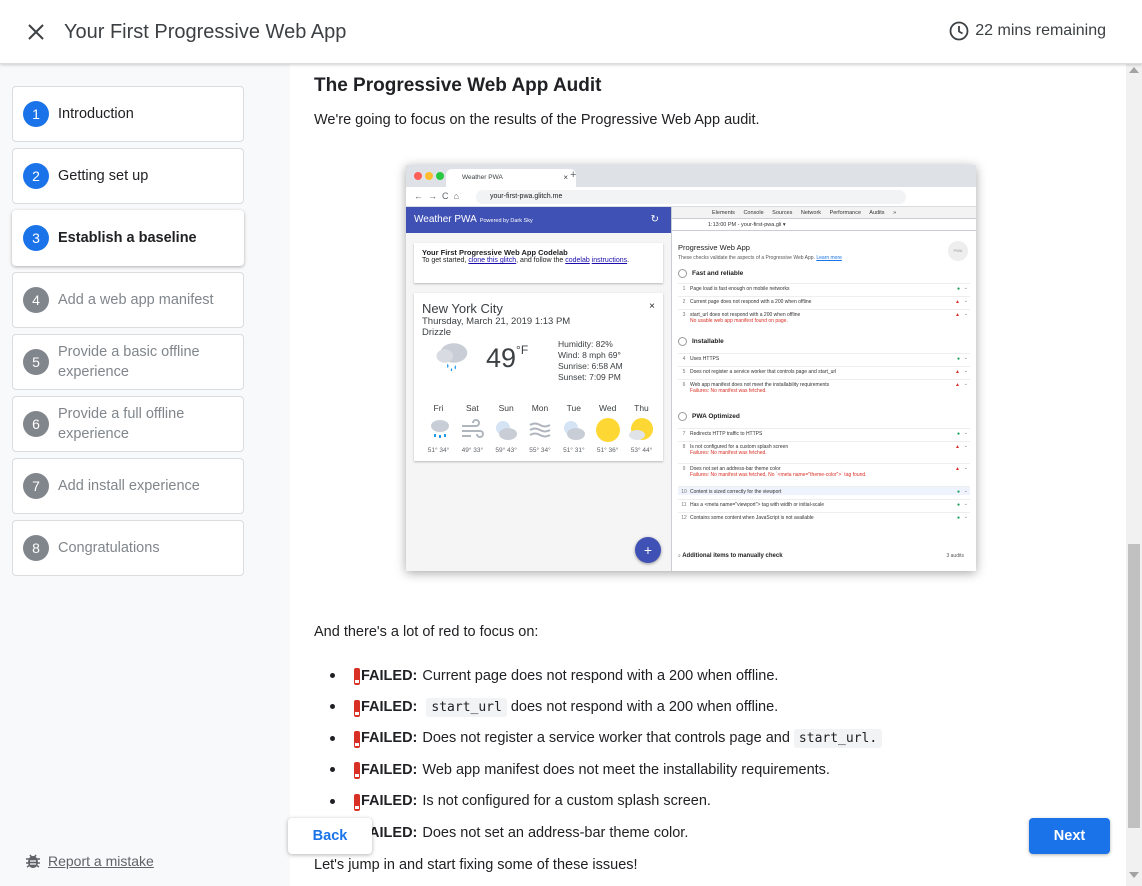  What do you see at coordinates (128, 114) in the screenshot?
I see `step-introduction: 1 Introduction` at bounding box center [128, 114].